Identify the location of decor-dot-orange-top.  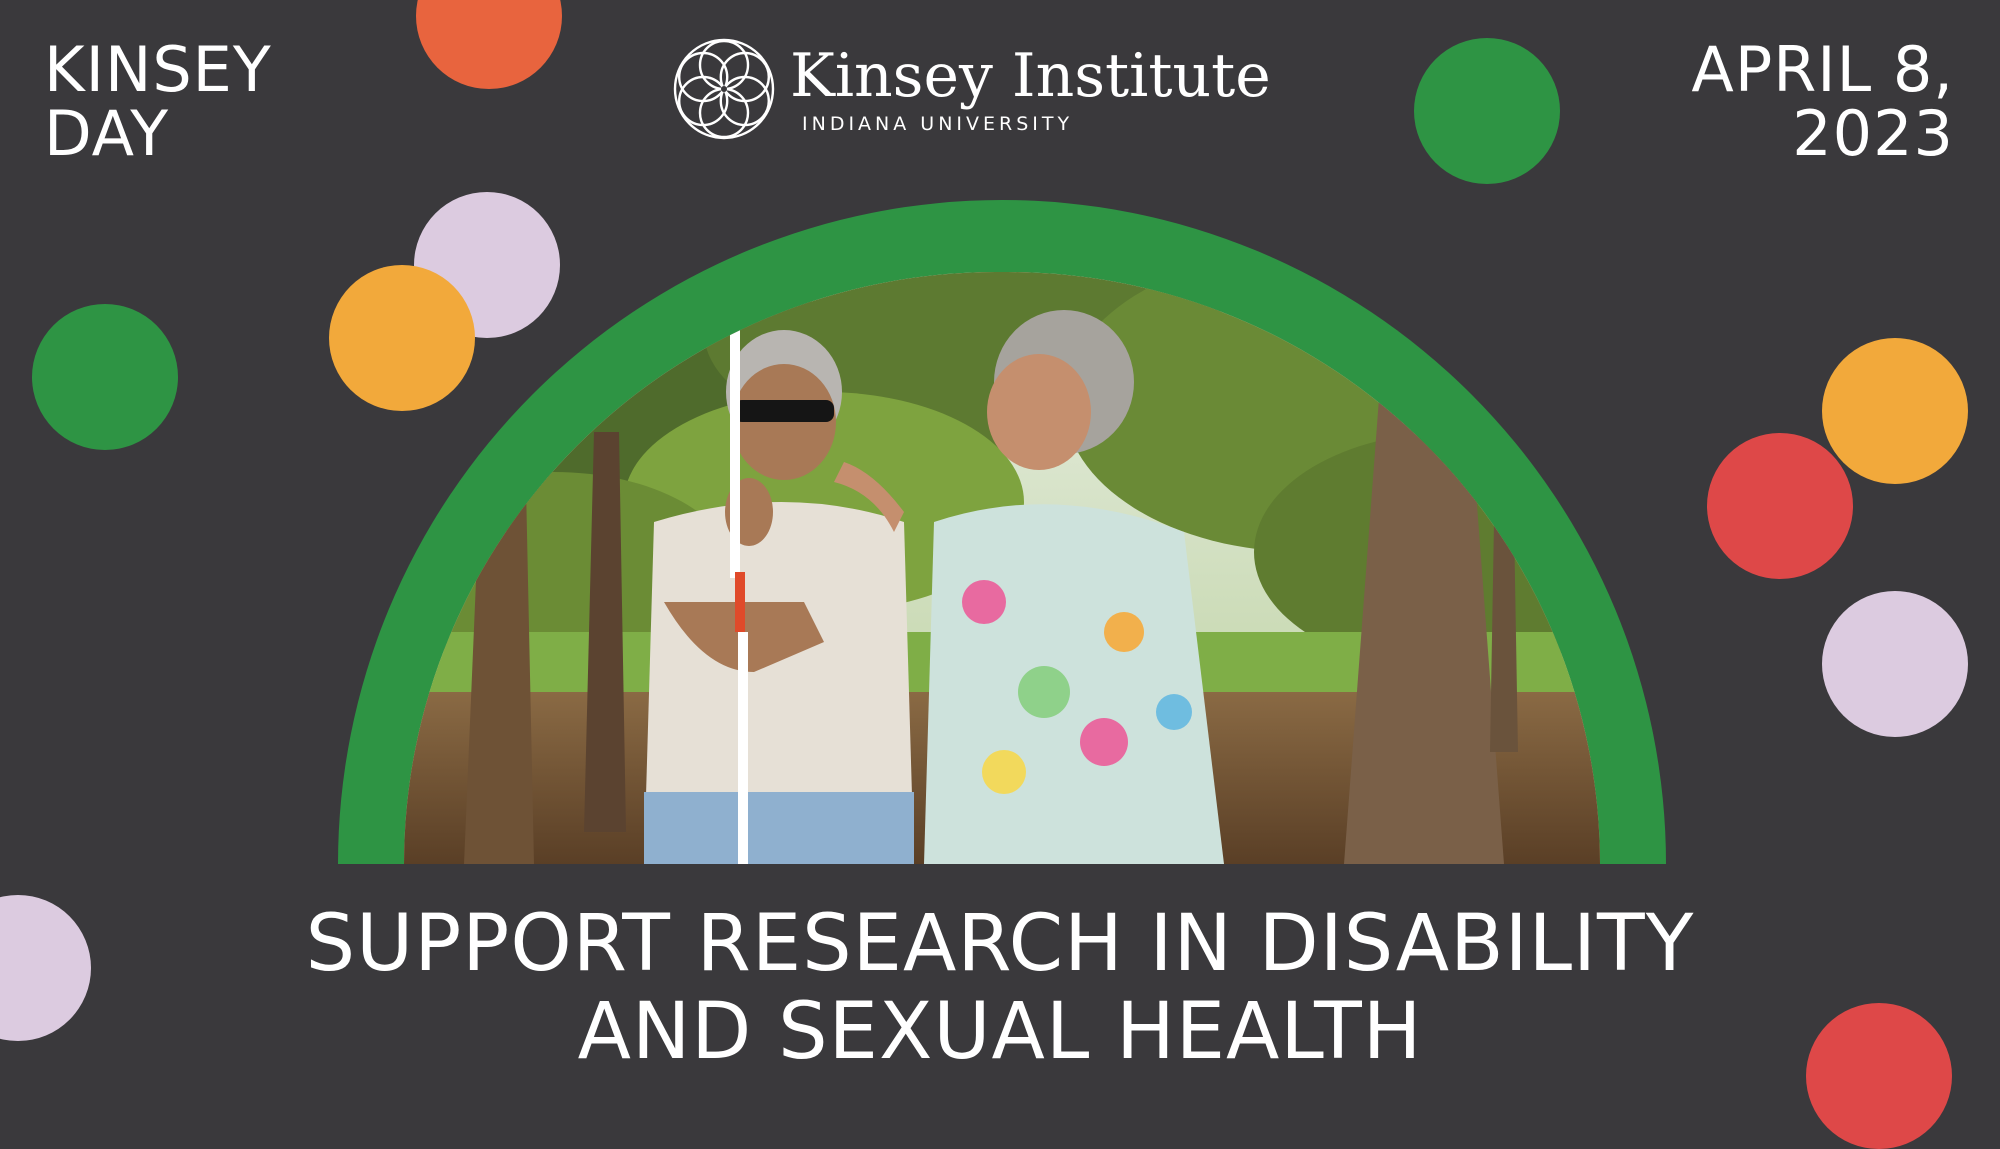
(489, 44).